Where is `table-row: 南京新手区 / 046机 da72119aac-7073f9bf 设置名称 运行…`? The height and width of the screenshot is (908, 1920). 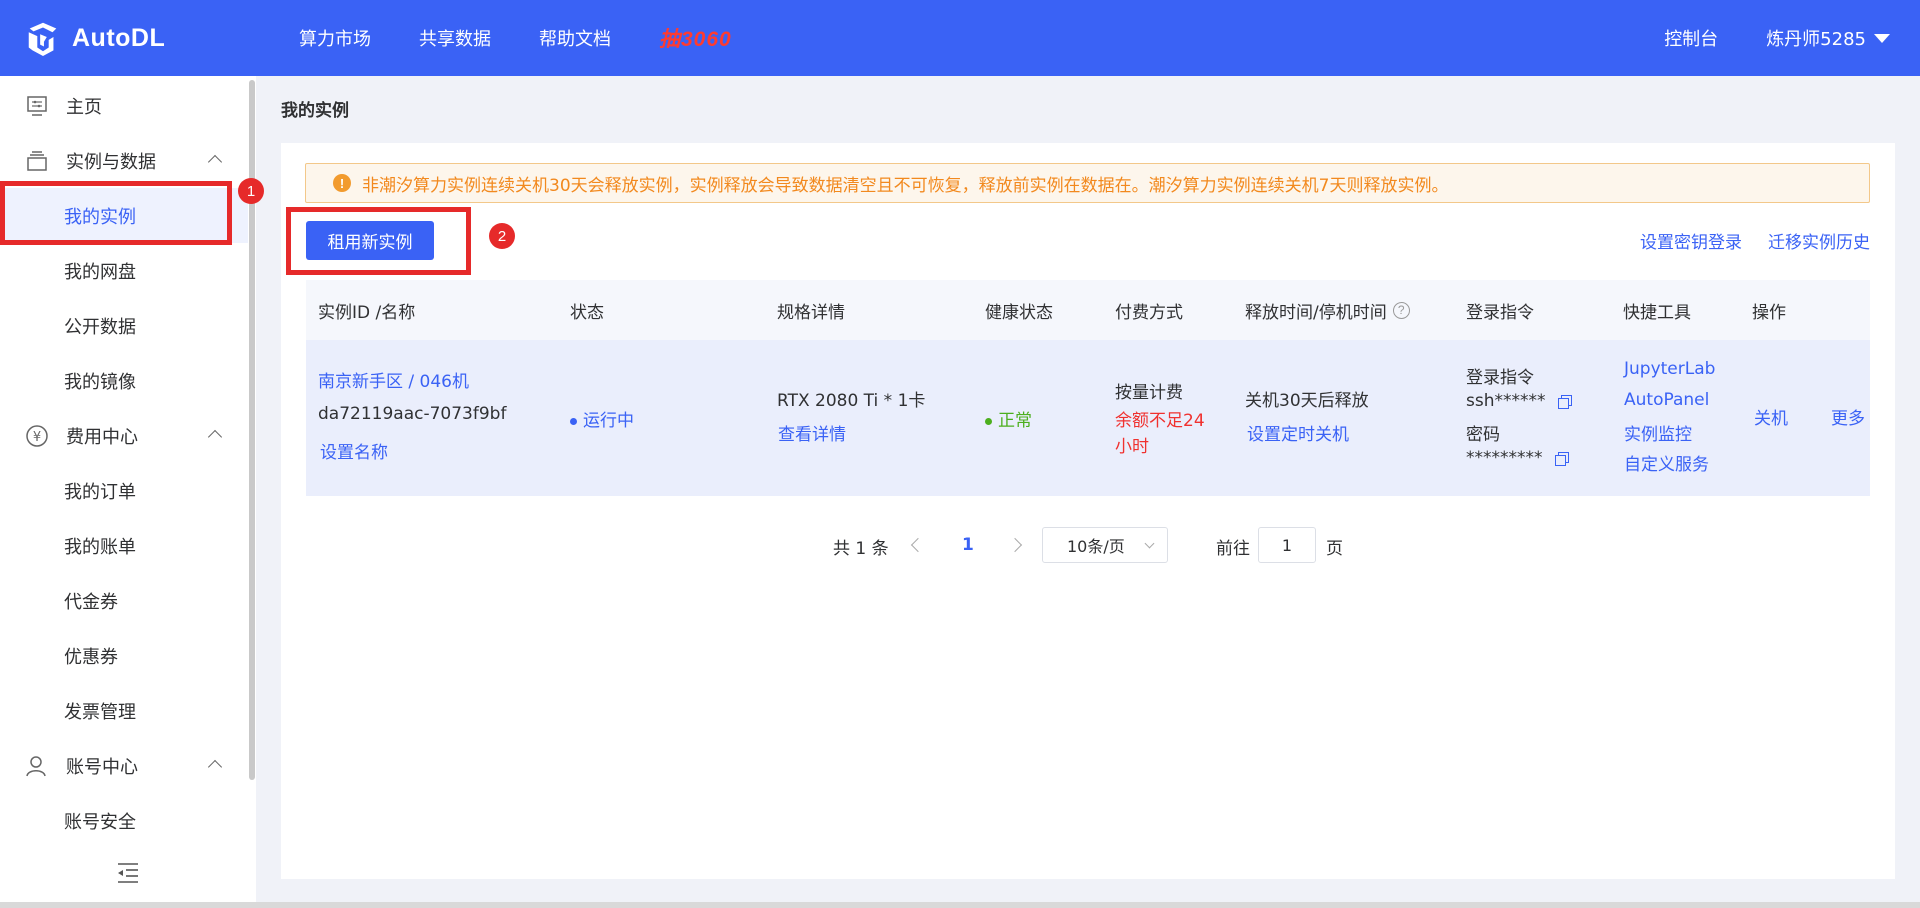
table-row: 南京新手区 / 046机 da72119aac-7073f9bf 设置名称 运行… is located at coordinates (1088, 418).